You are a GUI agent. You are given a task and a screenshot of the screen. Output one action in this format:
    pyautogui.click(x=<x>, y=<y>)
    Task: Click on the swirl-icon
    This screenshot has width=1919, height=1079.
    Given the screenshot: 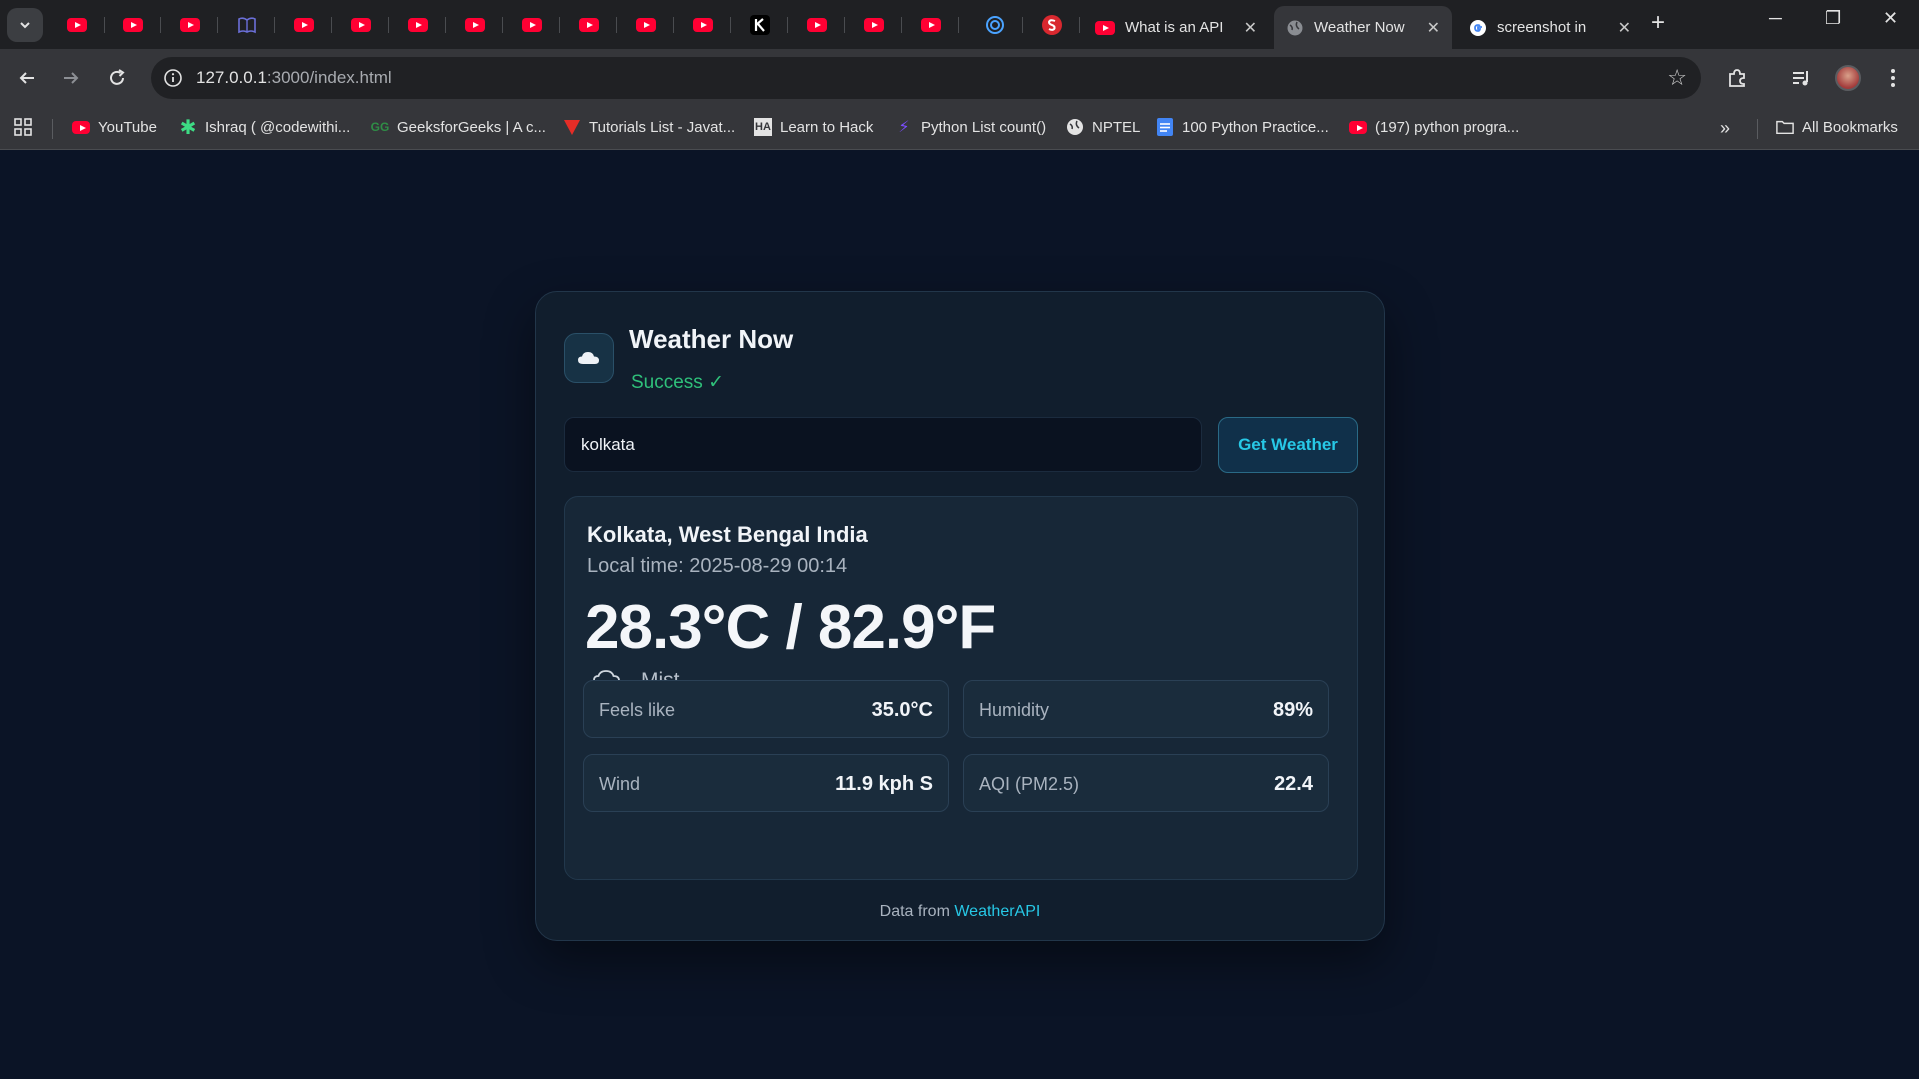 What is the action you would take?
    pyautogui.click(x=994, y=24)
    